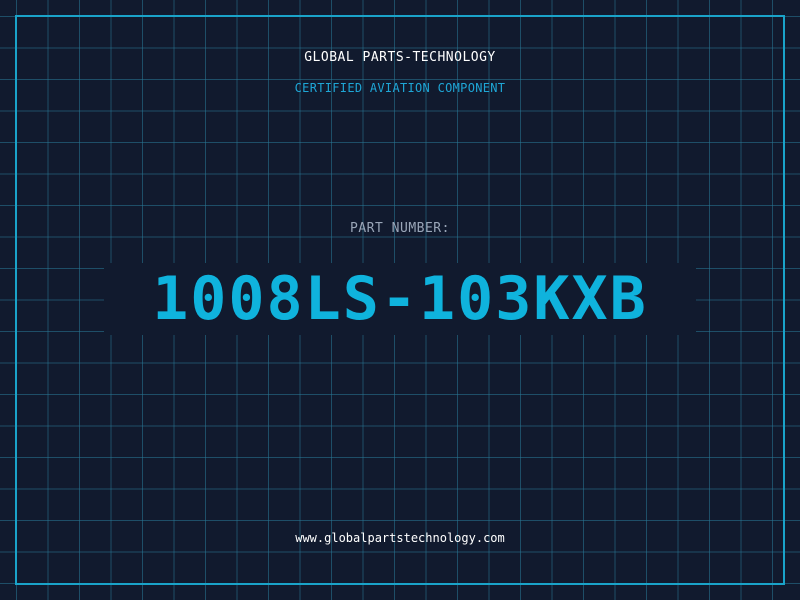  I want to click on part-number-panel: 1008LS-103KXB, so click(400, 299).